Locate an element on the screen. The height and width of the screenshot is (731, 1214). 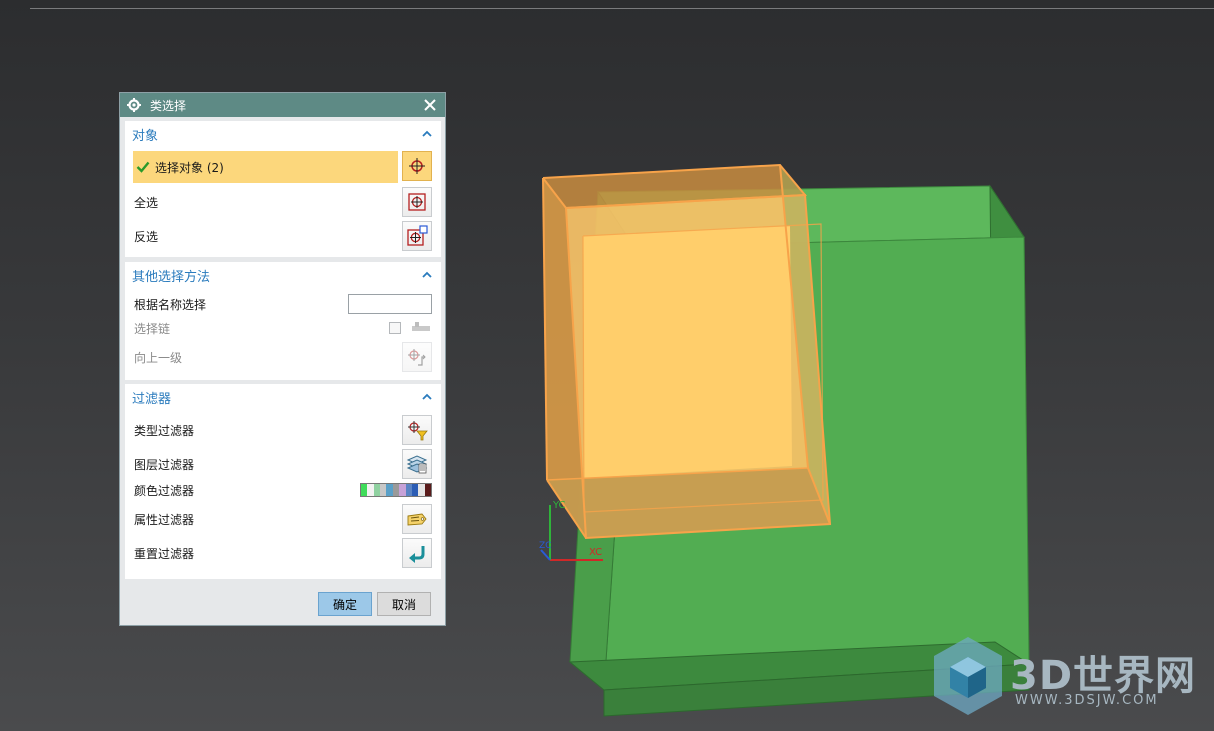
dialog-title: 类选择 is located at coordinates (168, 105).